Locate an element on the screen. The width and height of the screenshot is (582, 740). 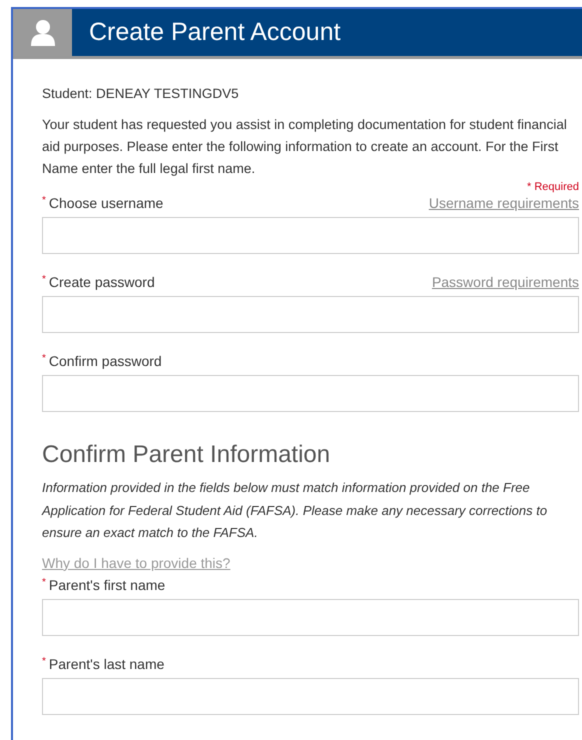
field-label: * Parent's first name is located at coordinates (104, 585).